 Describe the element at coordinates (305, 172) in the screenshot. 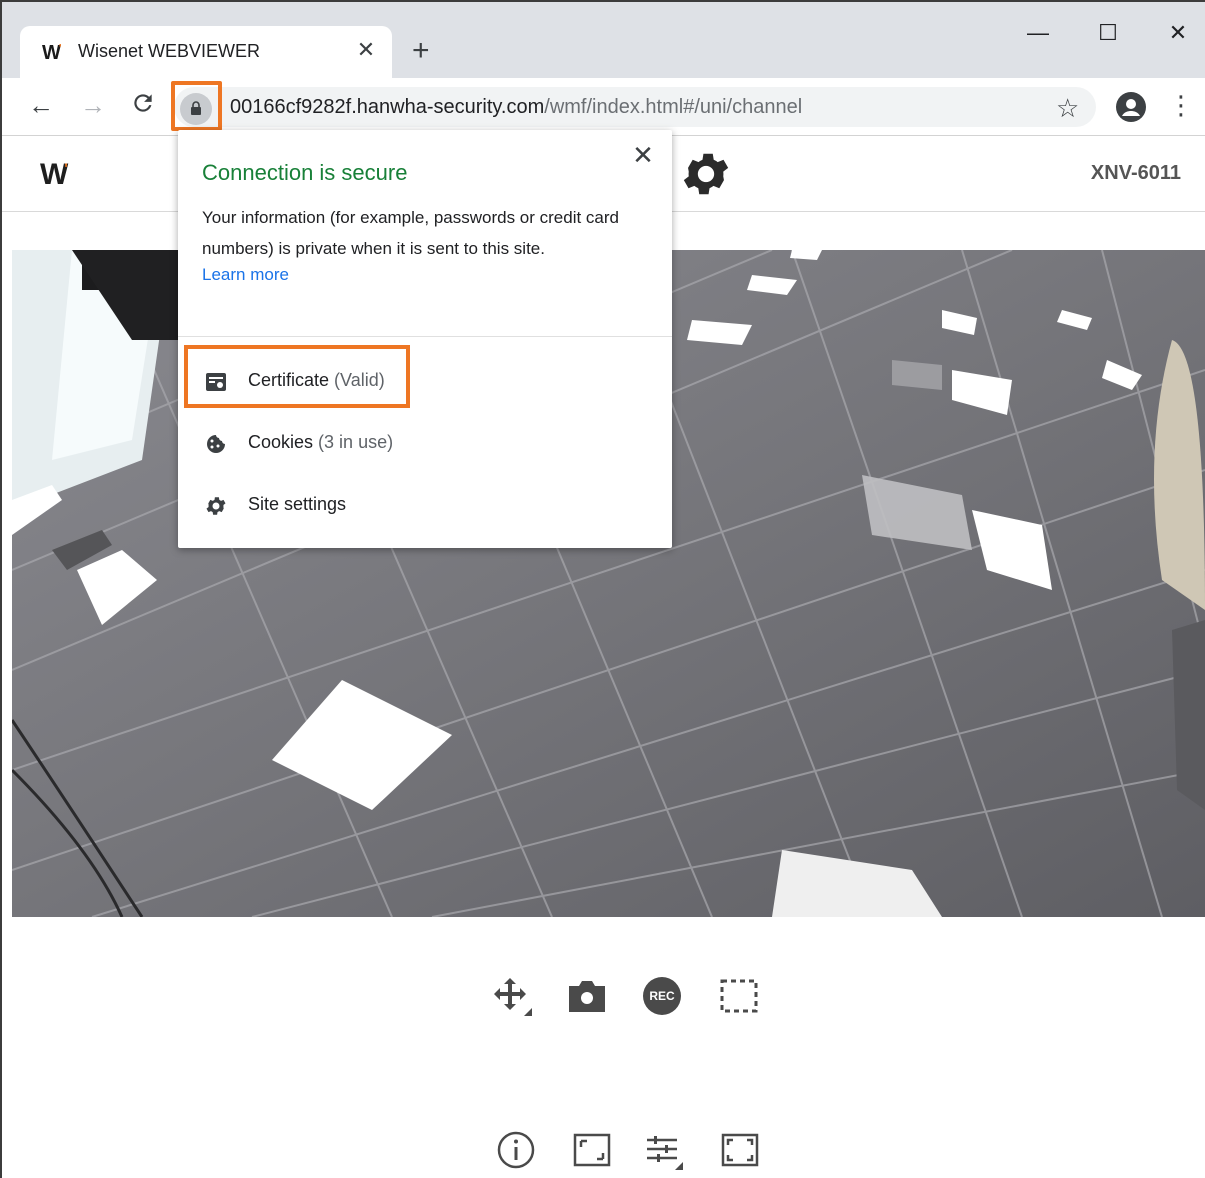

I see `connection-status-title: Connection is secure` at that location.